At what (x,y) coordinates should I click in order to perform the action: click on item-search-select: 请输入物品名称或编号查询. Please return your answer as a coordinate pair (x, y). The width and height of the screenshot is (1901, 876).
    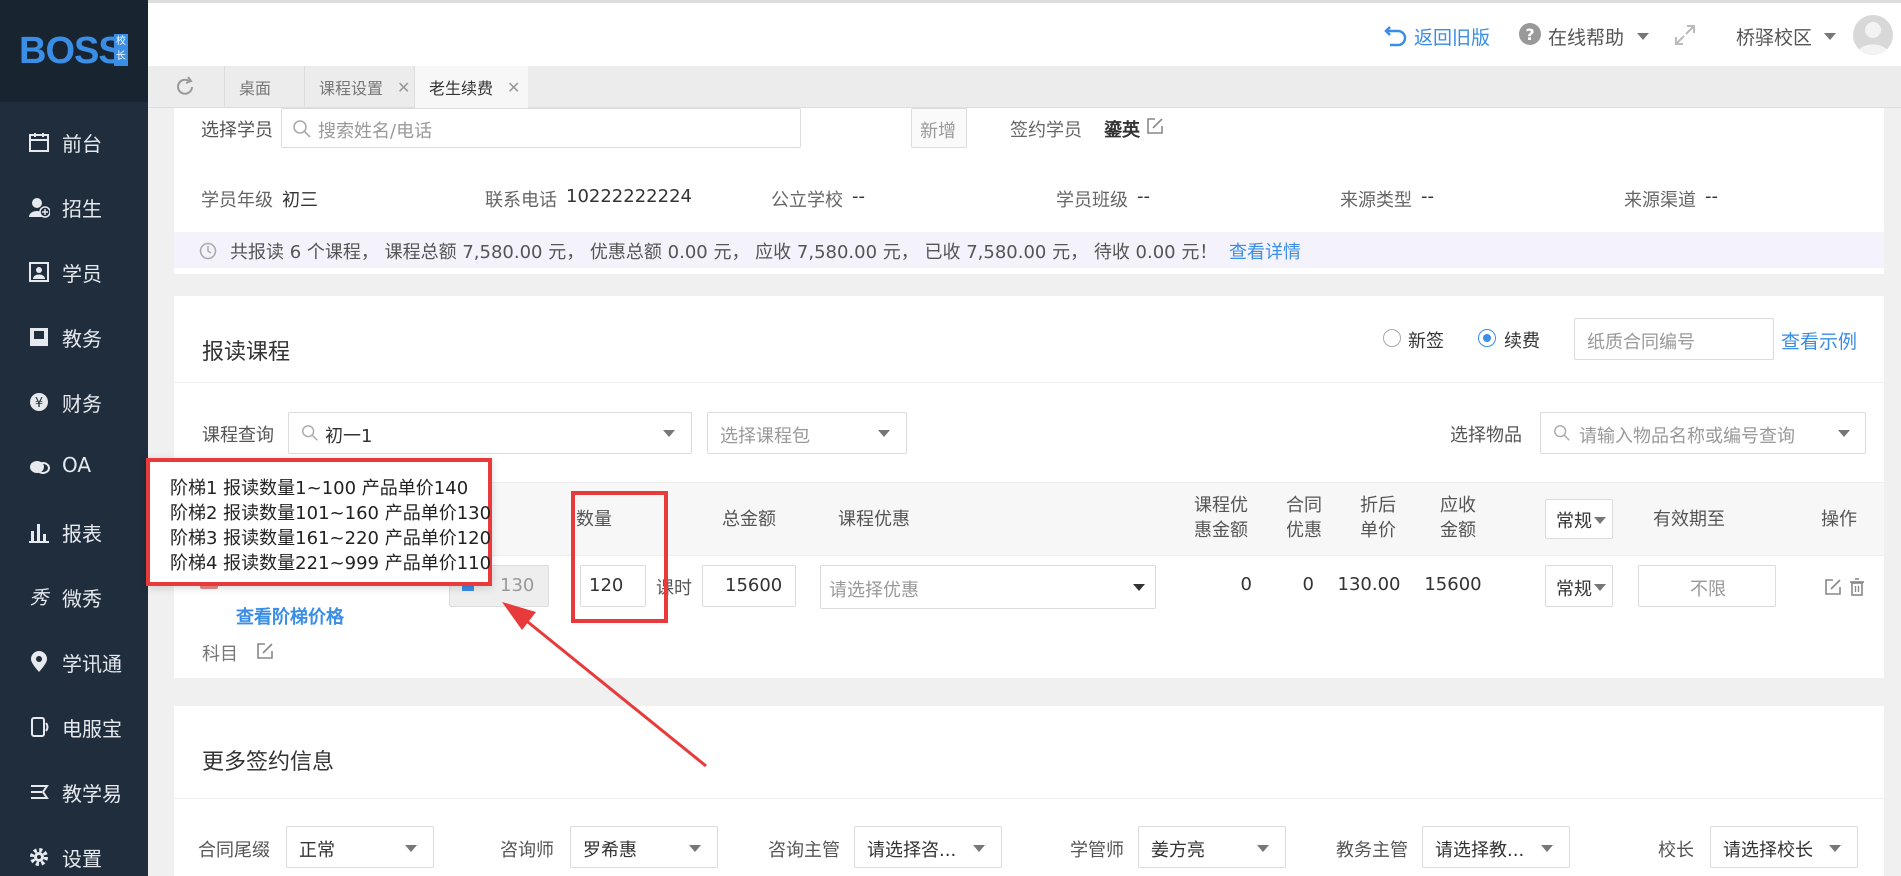
    Looking at the image, I should click on (1703, 433).